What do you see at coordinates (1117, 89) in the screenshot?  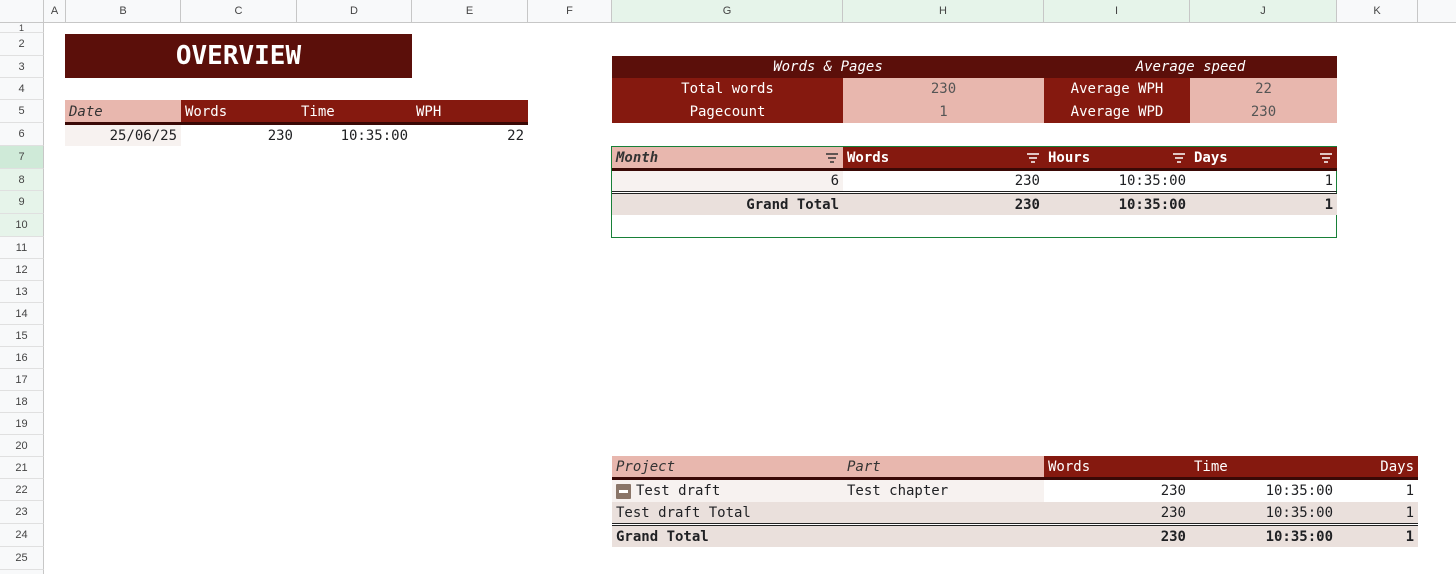 I see `stats-average-wph-label: Average WPH` at bounding box center [1117, 89].